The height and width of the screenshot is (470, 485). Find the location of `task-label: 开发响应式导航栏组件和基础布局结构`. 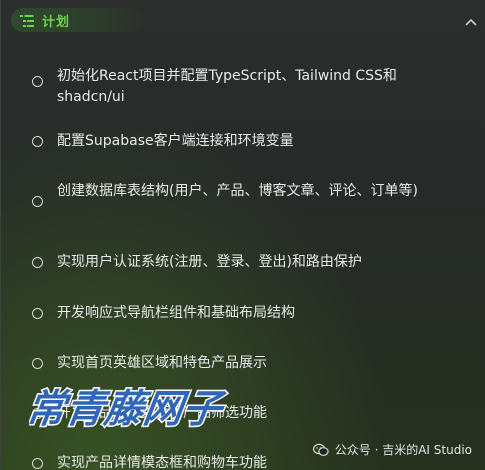

task-label: 开发响应式导航栏组件和基础布局结构 is located at coordinates (176, 313).